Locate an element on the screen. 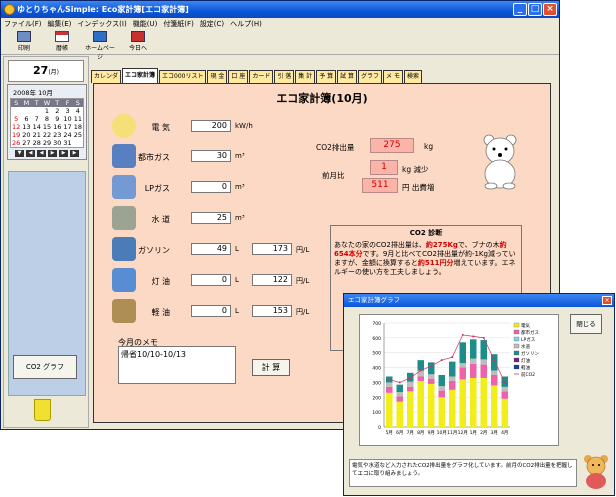 The width and height of the screenshot is (616, 497). cal-day: 25 is located at coordinates (78, 135).